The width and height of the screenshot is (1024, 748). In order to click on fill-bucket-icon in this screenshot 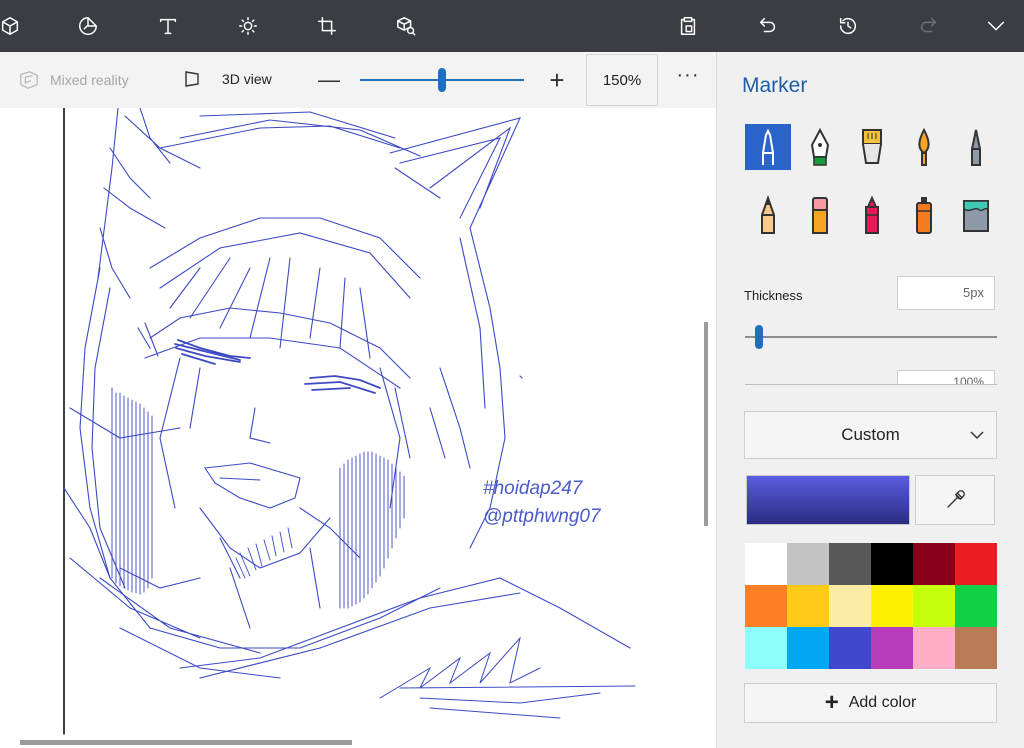, I will do `click(976, 216)`.